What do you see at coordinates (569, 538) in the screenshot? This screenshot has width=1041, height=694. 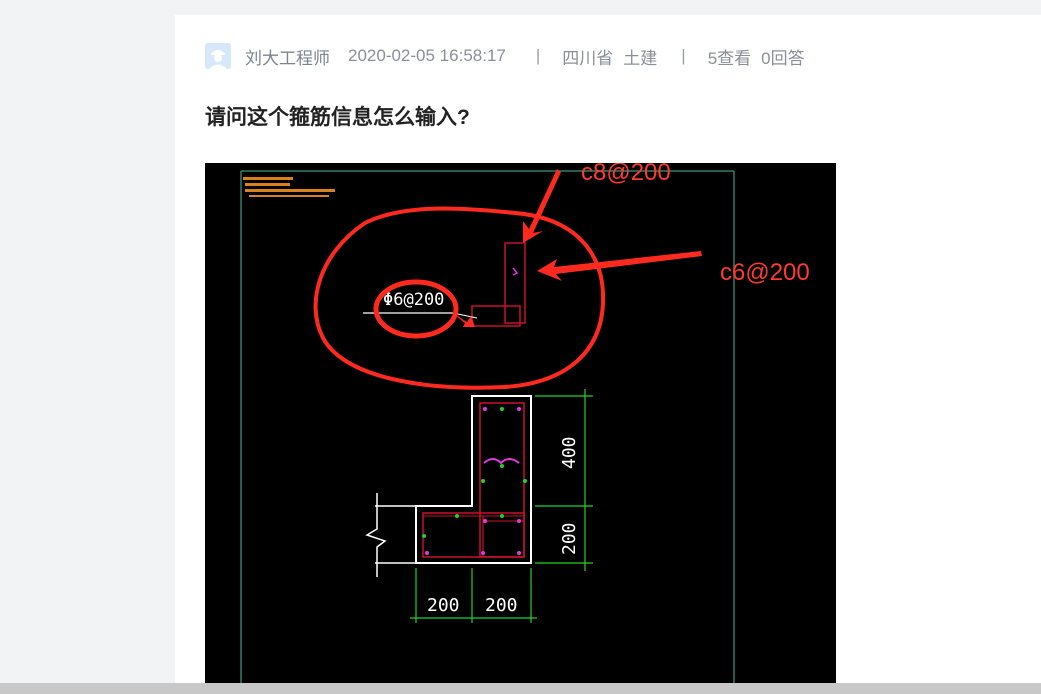 I see `dimension-200-vertical: 200` at bounding box center [569, 538].